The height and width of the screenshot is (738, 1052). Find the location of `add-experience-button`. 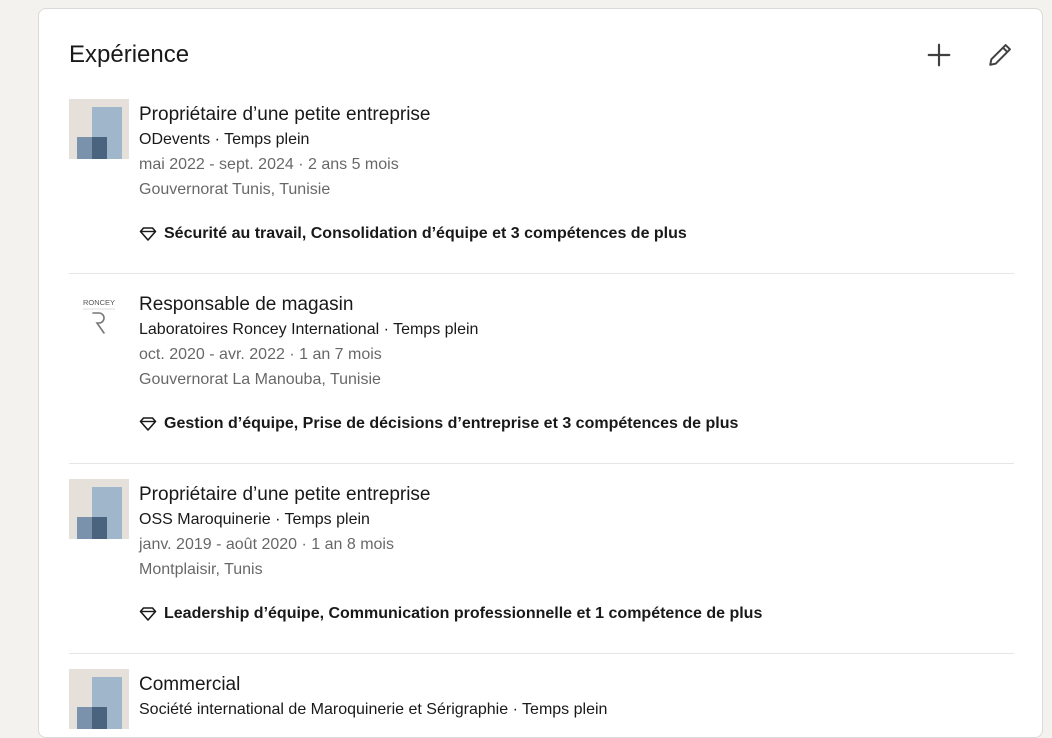

add-experience-button is located at coordinates (939, 55).